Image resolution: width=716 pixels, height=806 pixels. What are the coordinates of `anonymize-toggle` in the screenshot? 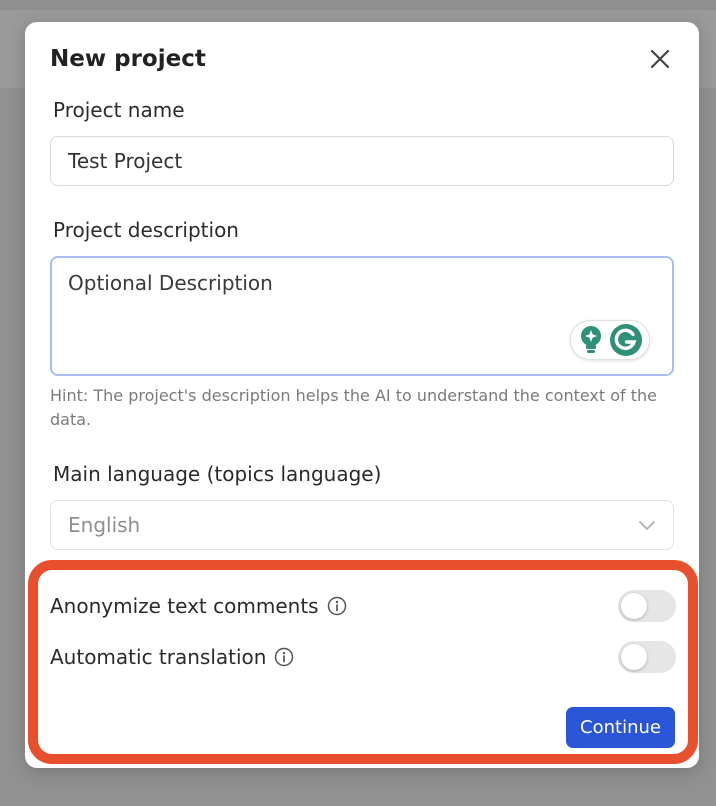 It's located at (647, 606).